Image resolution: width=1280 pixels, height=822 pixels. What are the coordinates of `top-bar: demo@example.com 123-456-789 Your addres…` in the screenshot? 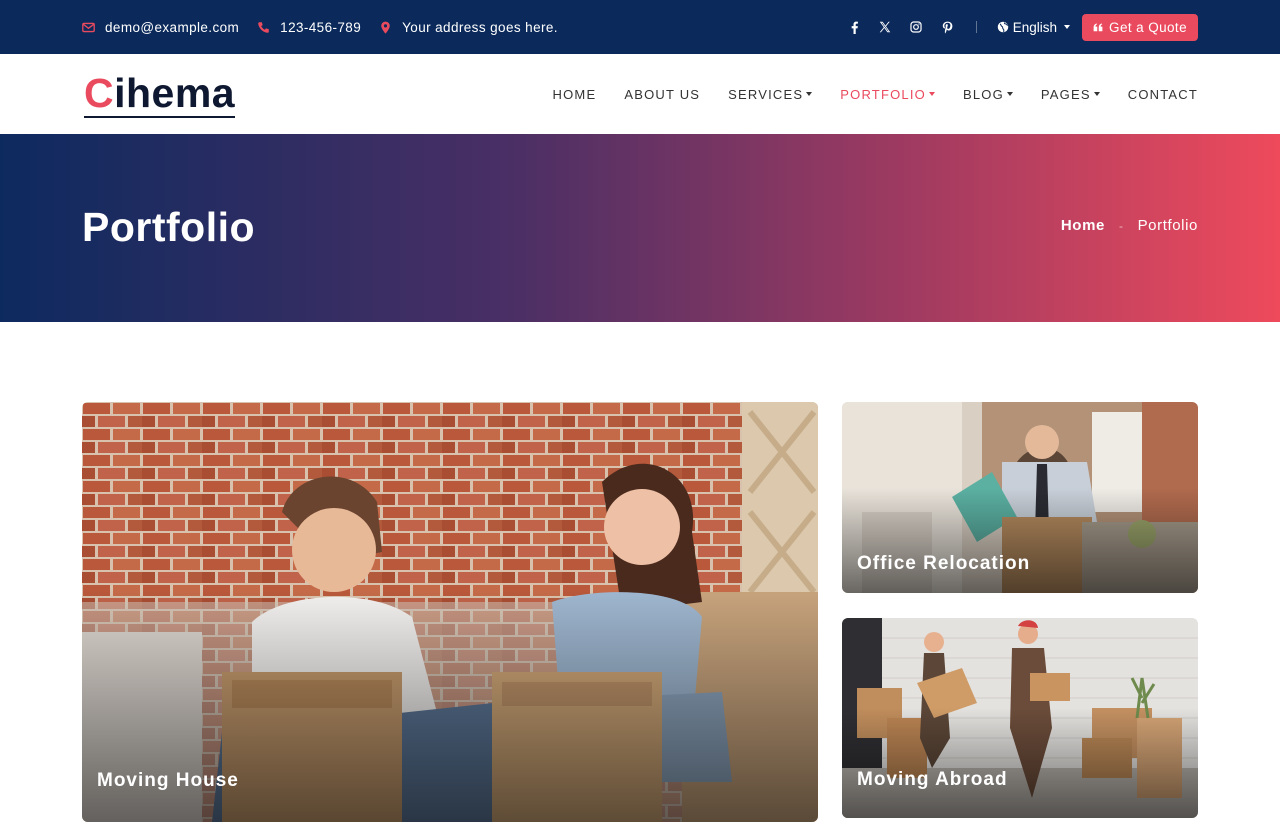 It's located at (640, 27).